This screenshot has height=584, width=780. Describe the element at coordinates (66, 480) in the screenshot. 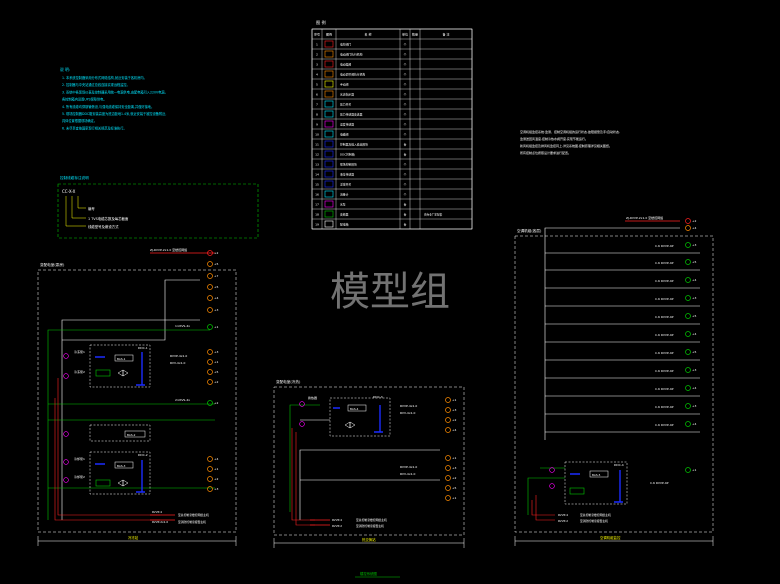

I see `left-sensor-c2` at that location.